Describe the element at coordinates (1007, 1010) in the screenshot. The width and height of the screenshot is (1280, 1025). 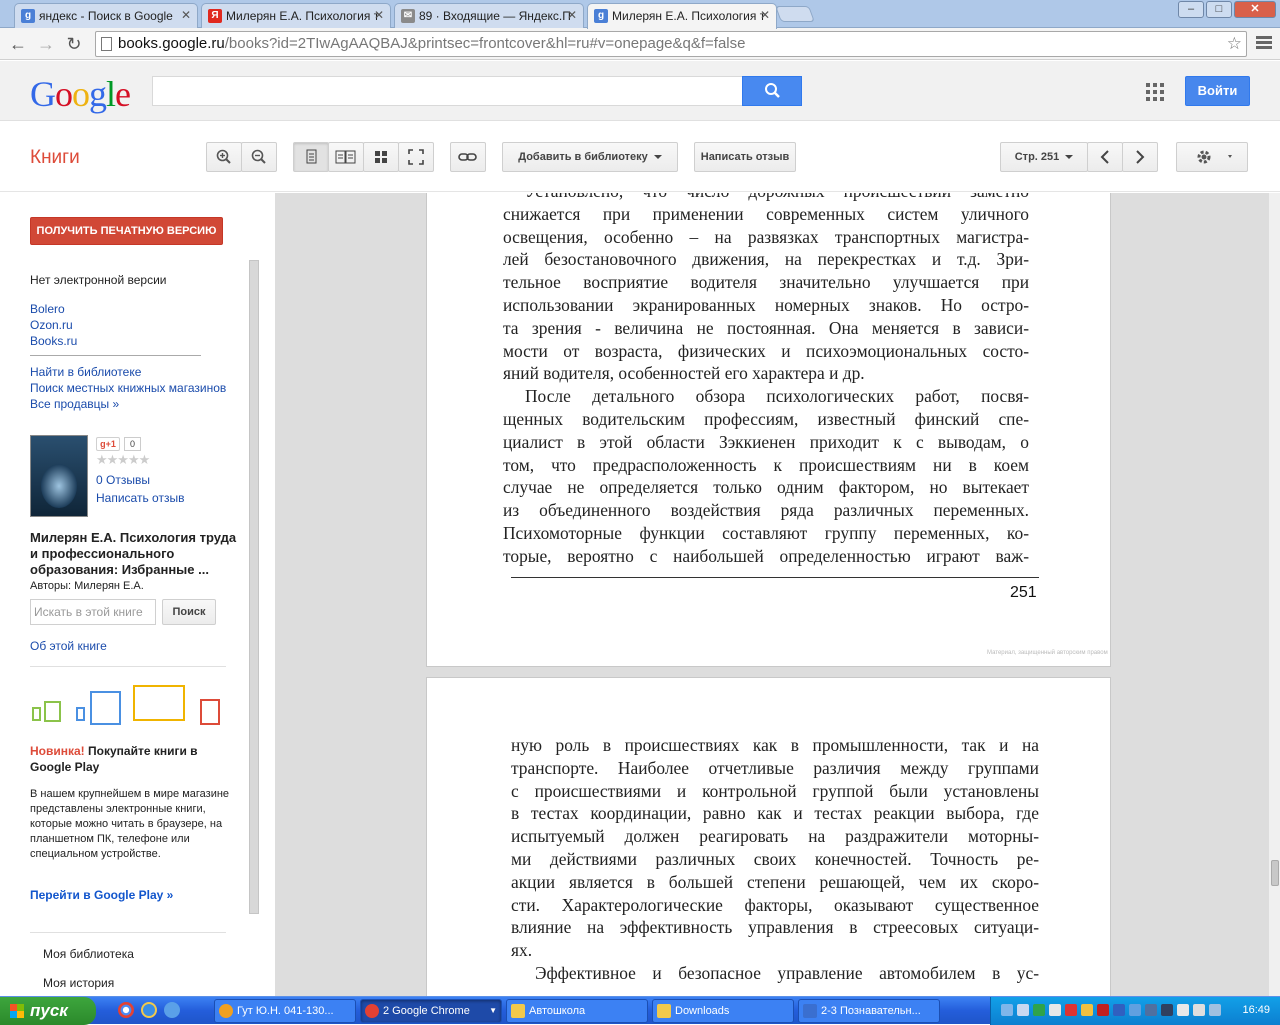
I see `network-icon` at that location.